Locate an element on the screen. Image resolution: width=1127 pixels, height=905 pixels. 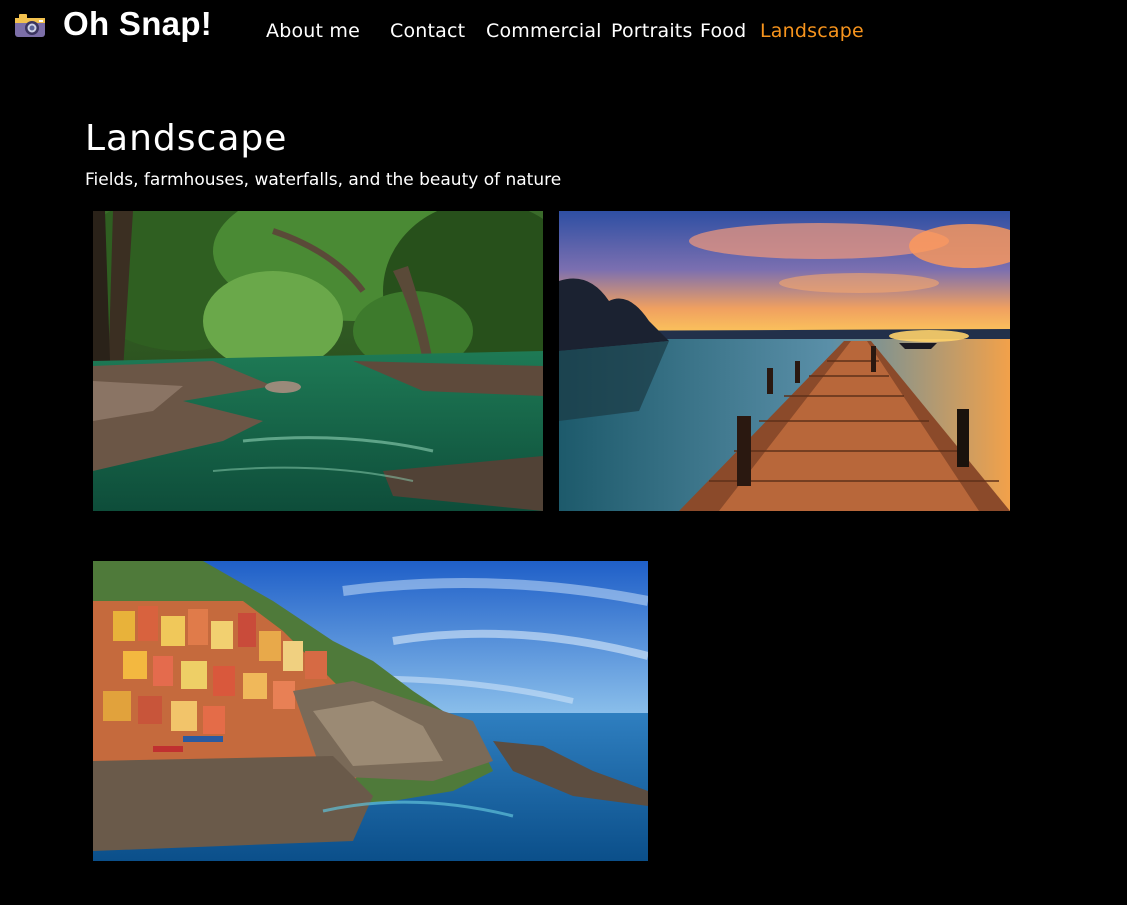
nav-item-portraits: Portraits is located at coordinates (652, 31).